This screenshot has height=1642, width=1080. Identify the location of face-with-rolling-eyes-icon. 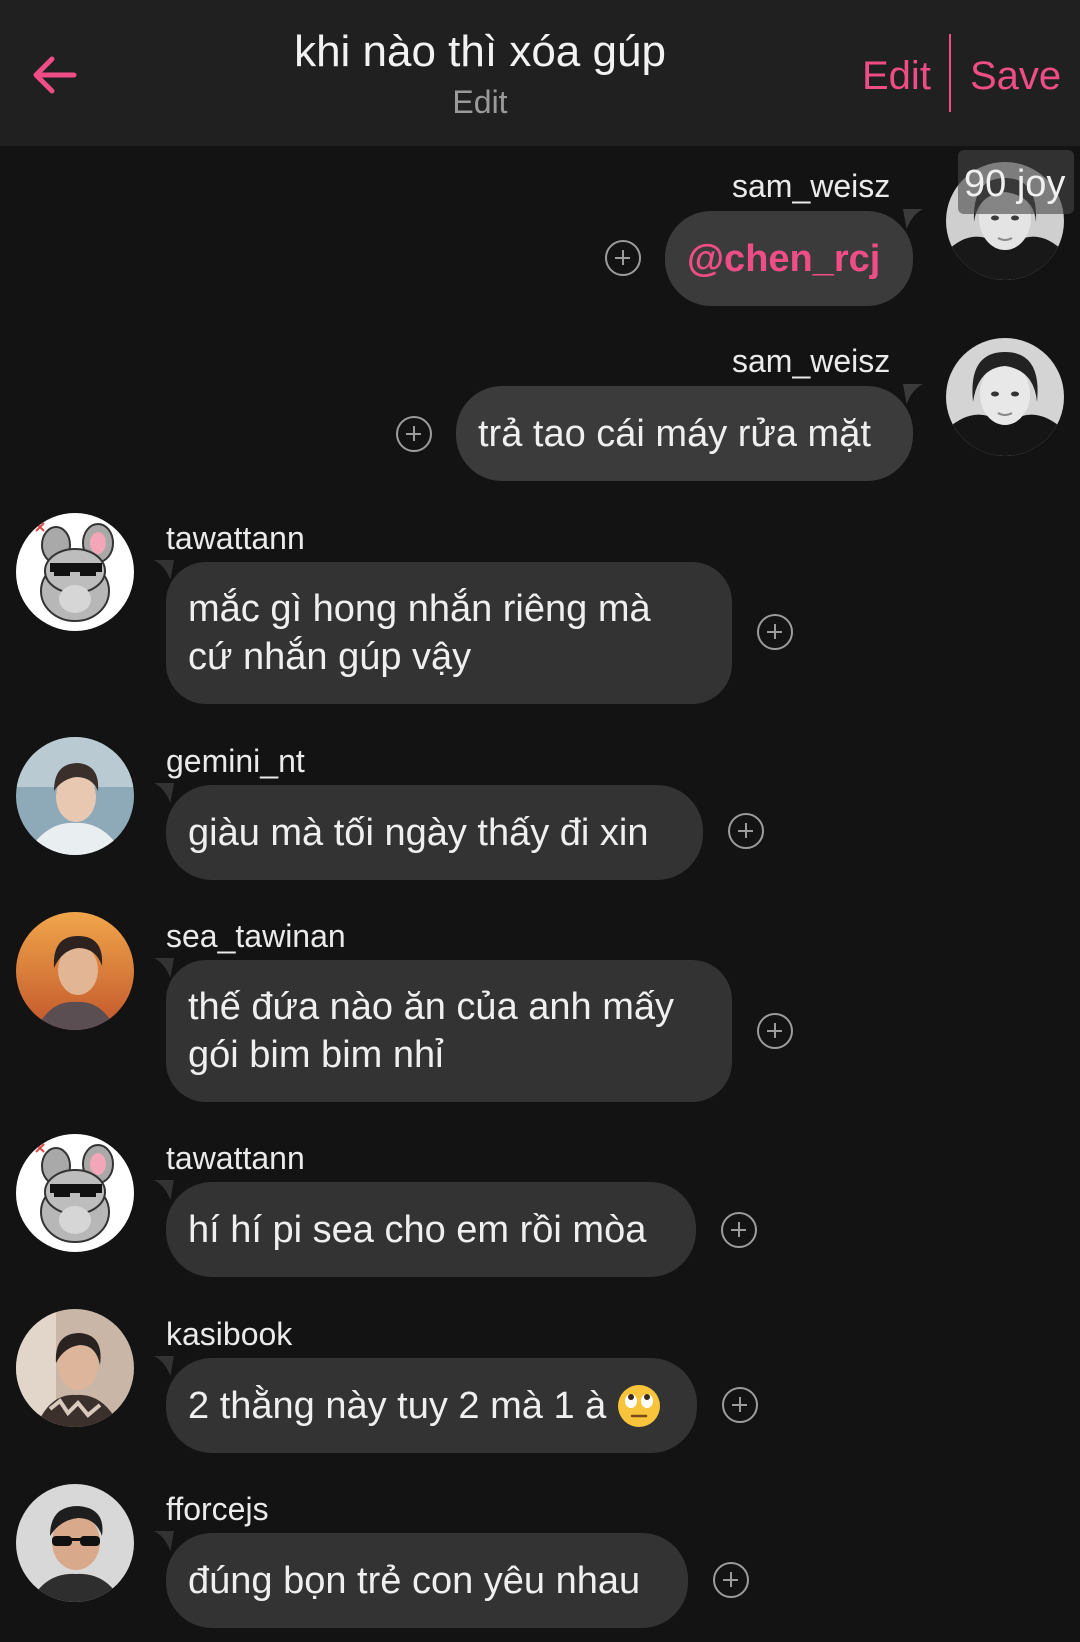
(639, 1405).